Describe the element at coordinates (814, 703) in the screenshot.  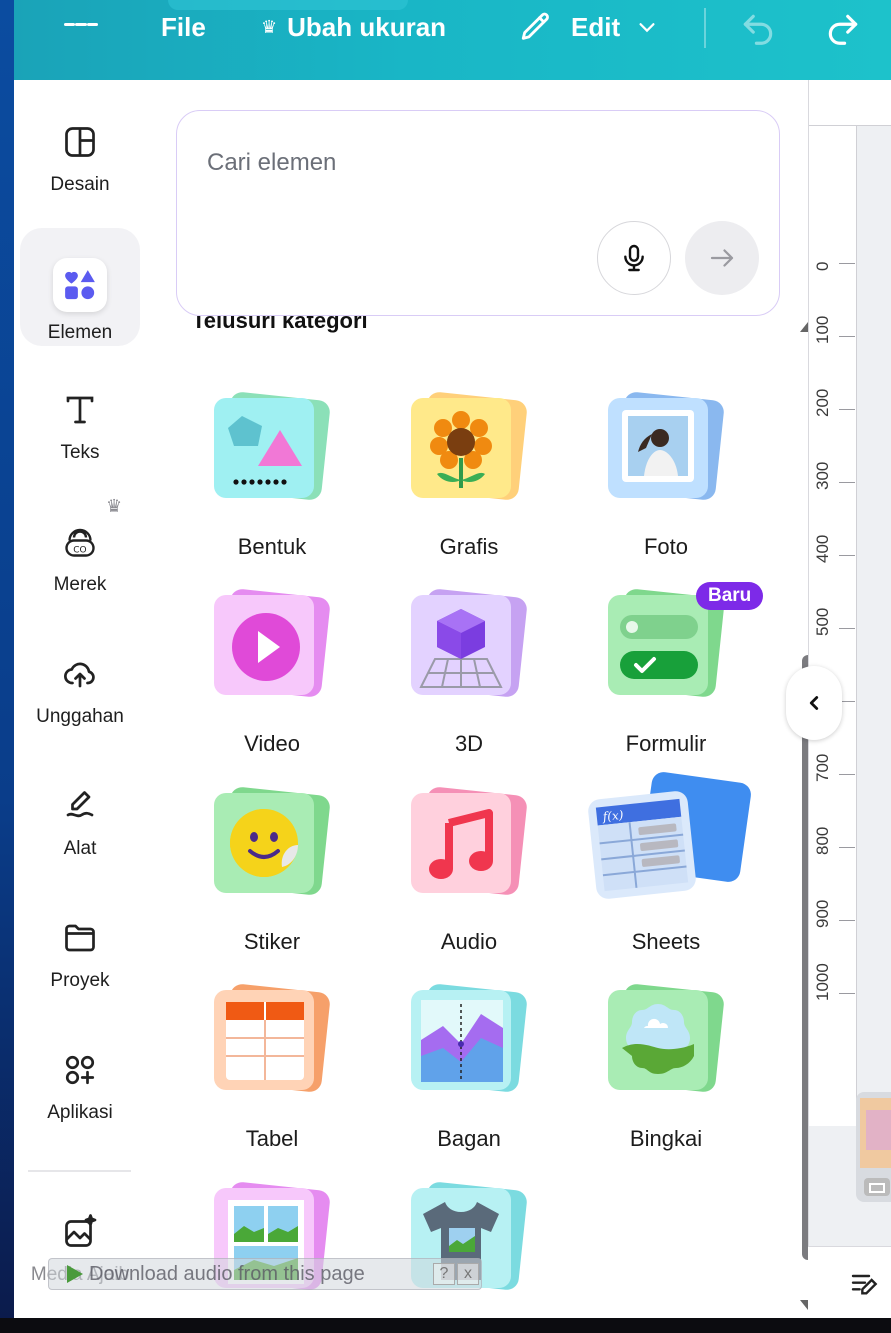
I see `collapse-panel-button` at that location.